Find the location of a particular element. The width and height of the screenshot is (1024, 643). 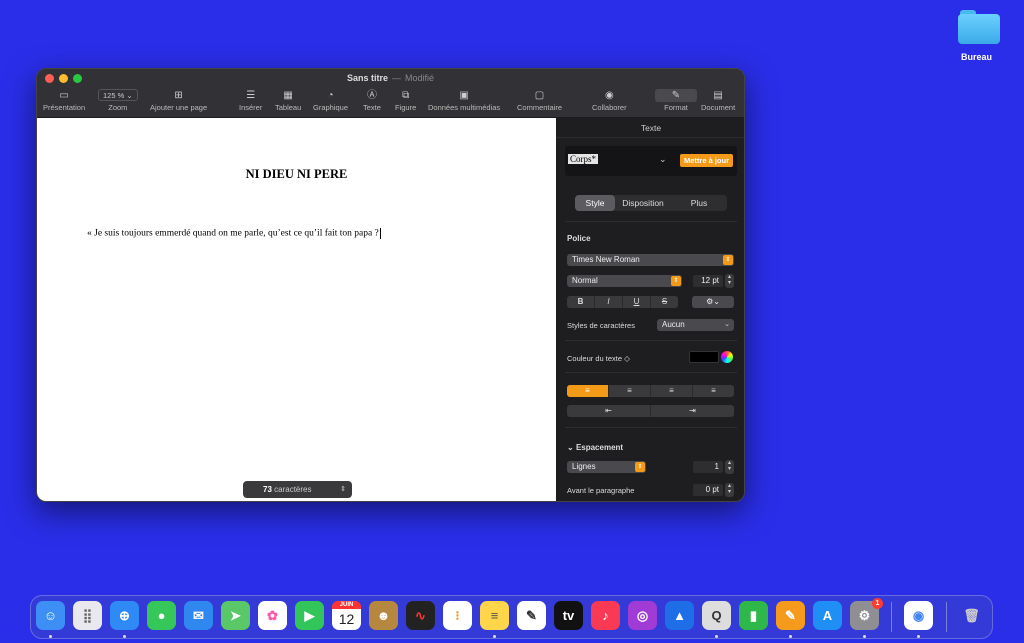

underline-button: U is located at coordinates (637, 302).